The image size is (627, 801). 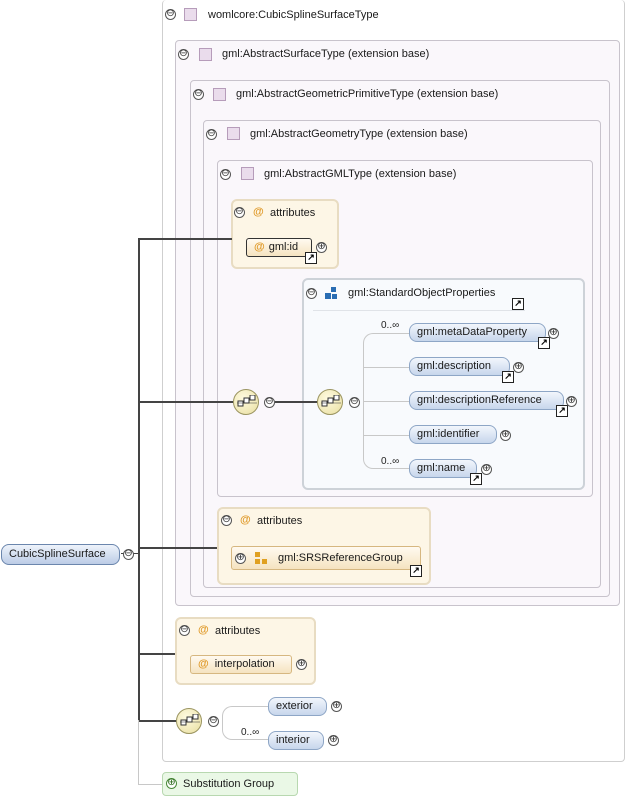 I want to click on element-label: gml:name, so click(x=441, y=468).